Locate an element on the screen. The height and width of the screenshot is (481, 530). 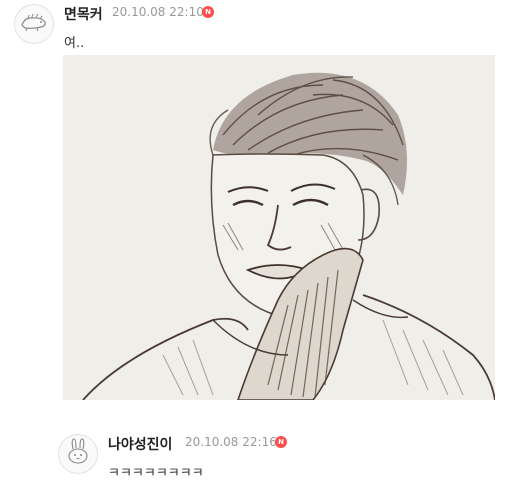
rabbit-doodle-icon is located at coordinates (78, 454).